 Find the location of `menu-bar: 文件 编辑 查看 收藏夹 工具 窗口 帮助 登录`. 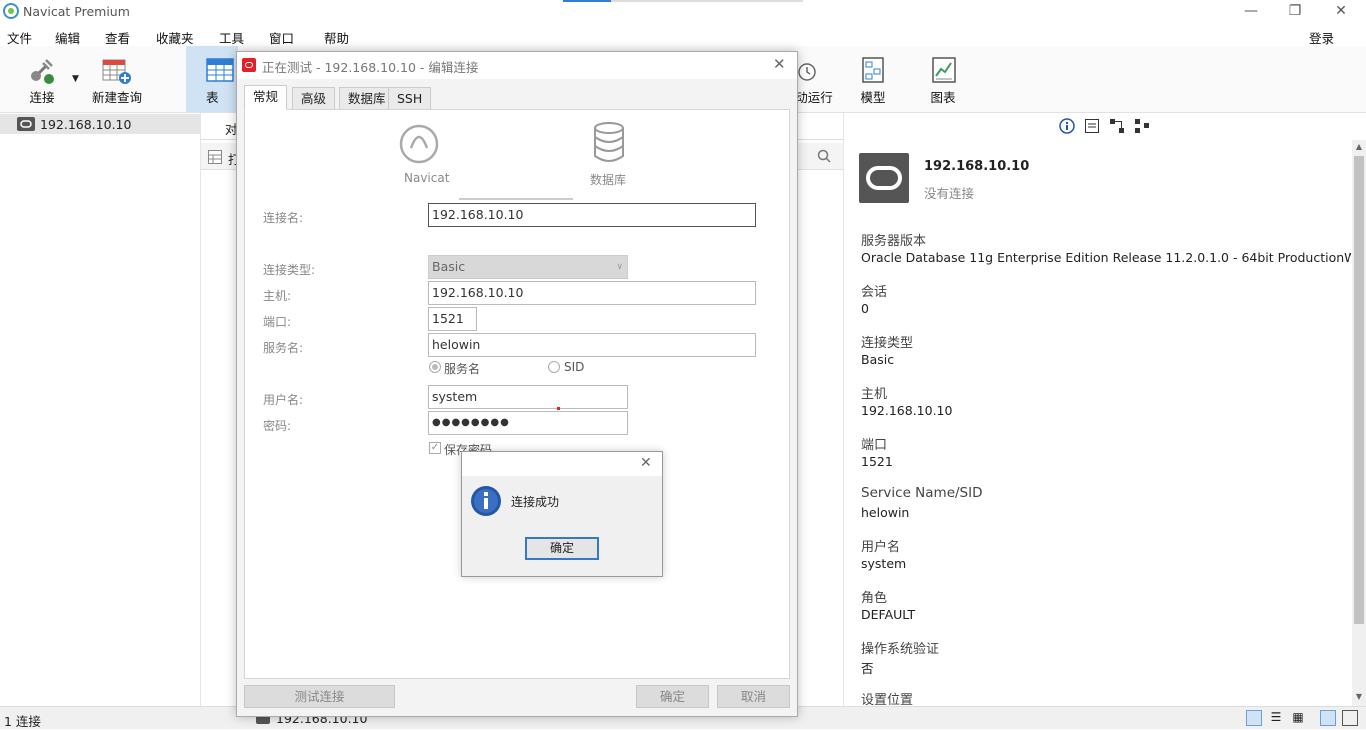

menu-bar: 文件 编辑 查看 收藏夹 工具 窗口 帮助 登录 is located at coordinates (683, 48).